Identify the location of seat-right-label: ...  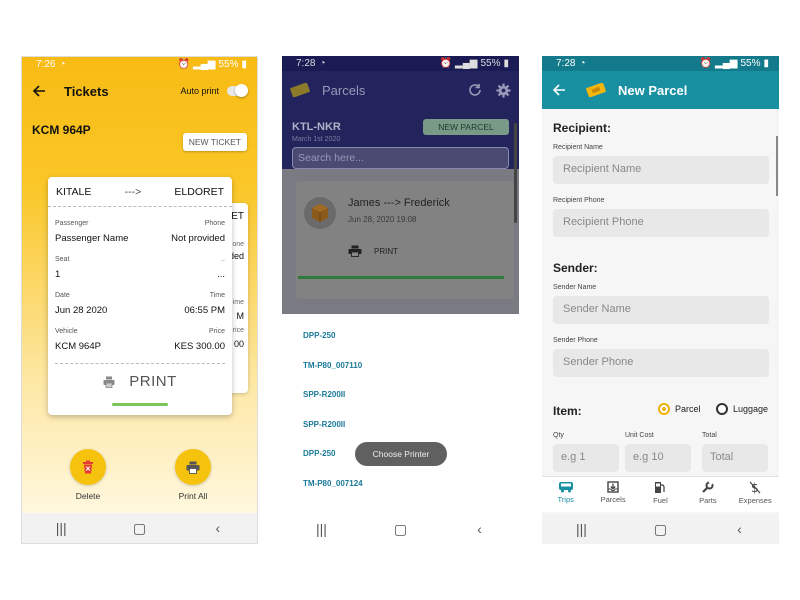
(223, 259).